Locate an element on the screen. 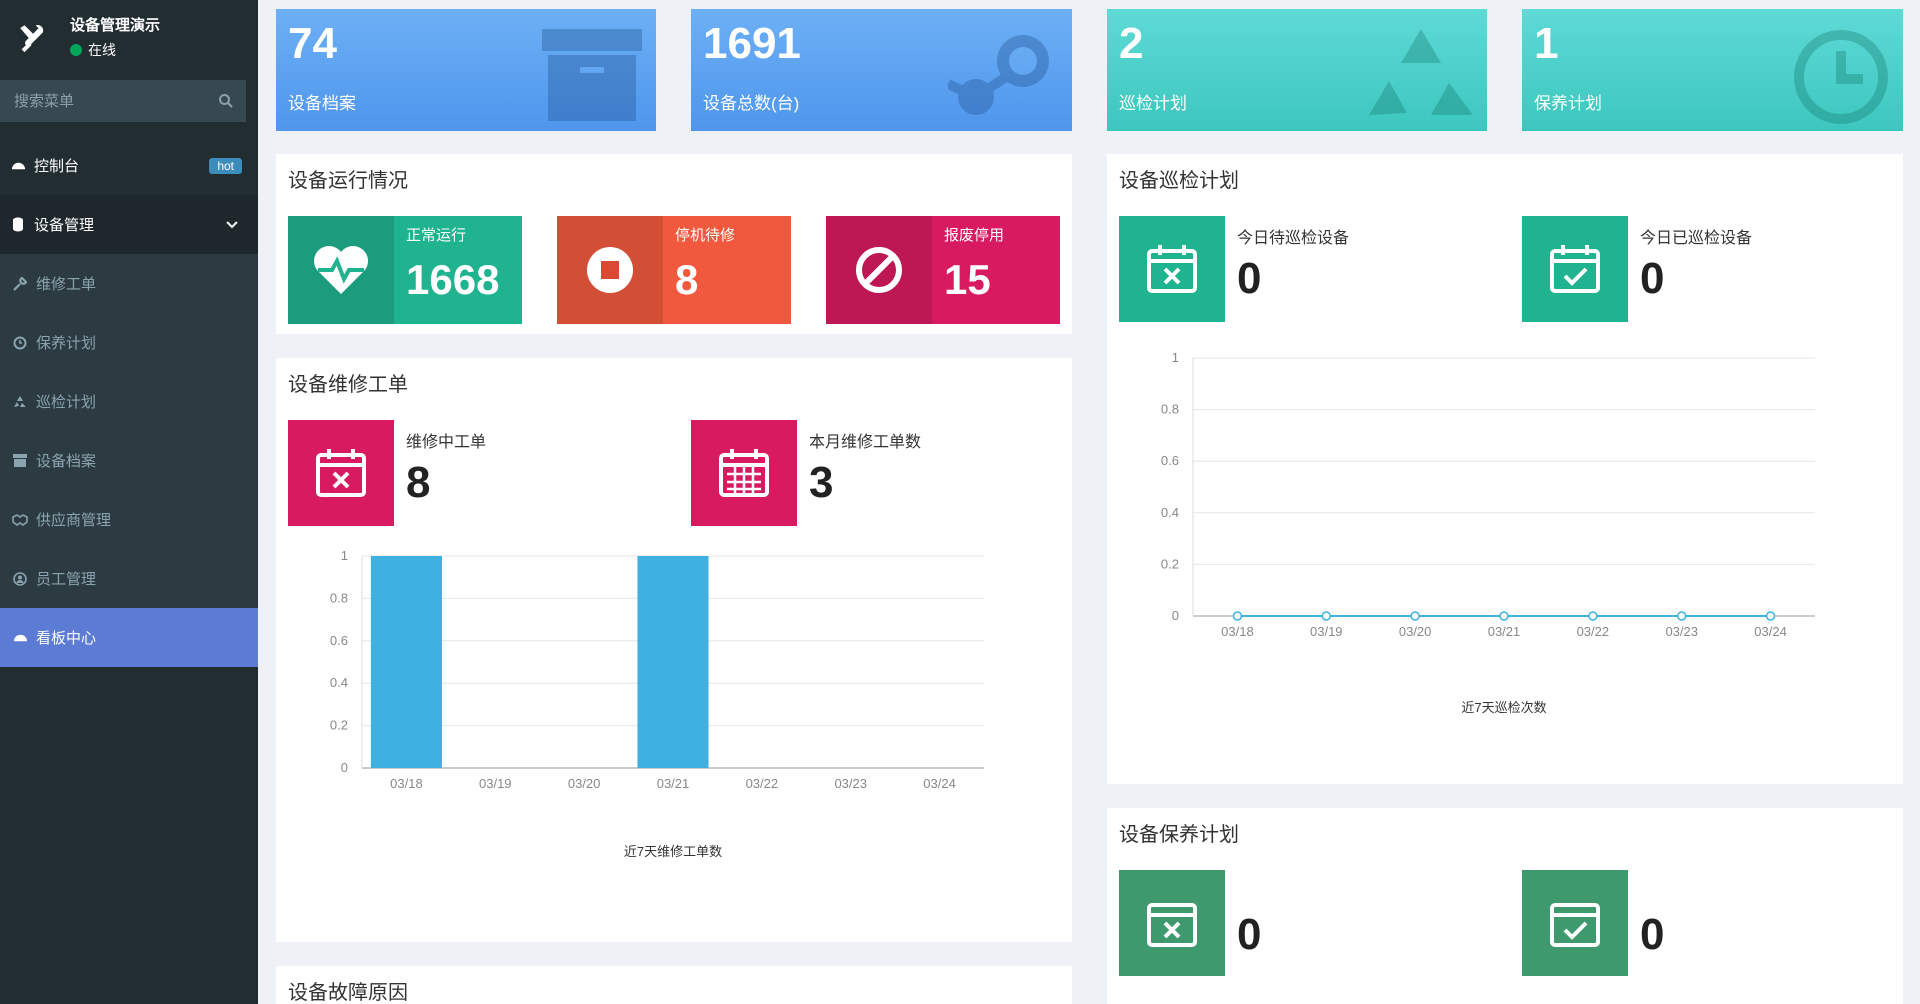 Image resolution: width=1920 pixels, height=1004 pixels. stat-card-device-archive: 74 设备档案 is located at coordinates (466, 70).